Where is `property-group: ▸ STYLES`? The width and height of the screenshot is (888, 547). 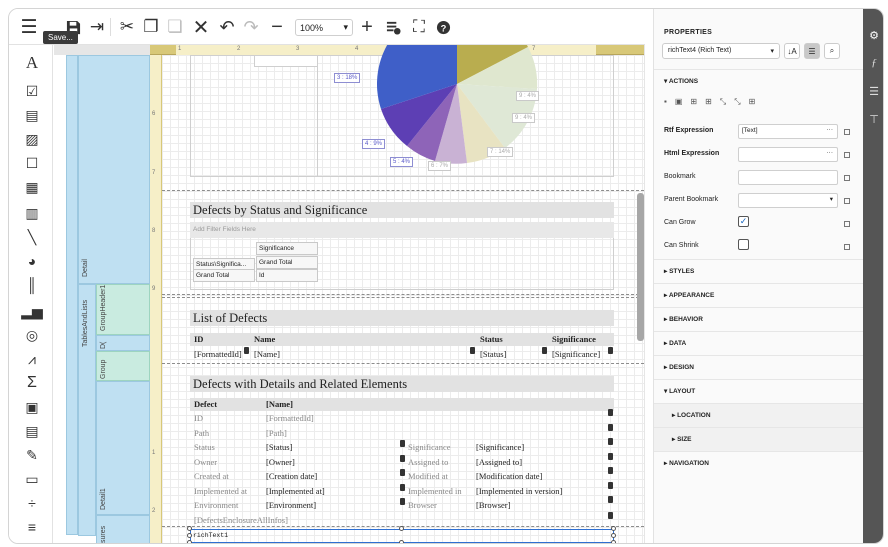
property-group: ▸ STYLES is located at coordinates (759, 271).